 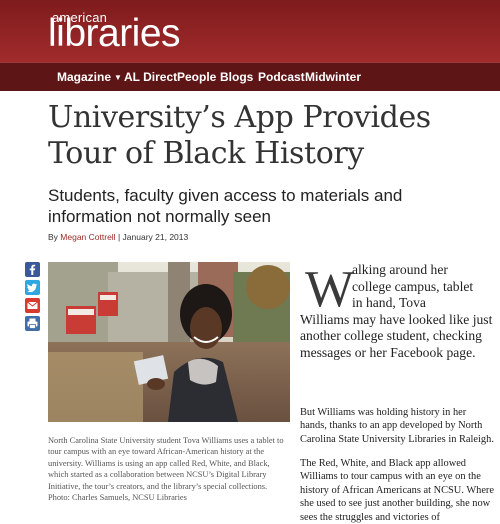 What do you see at coordinates (32, 287) in the screenshot?
I see `twitter-icon` at bounding box center [32, 287].